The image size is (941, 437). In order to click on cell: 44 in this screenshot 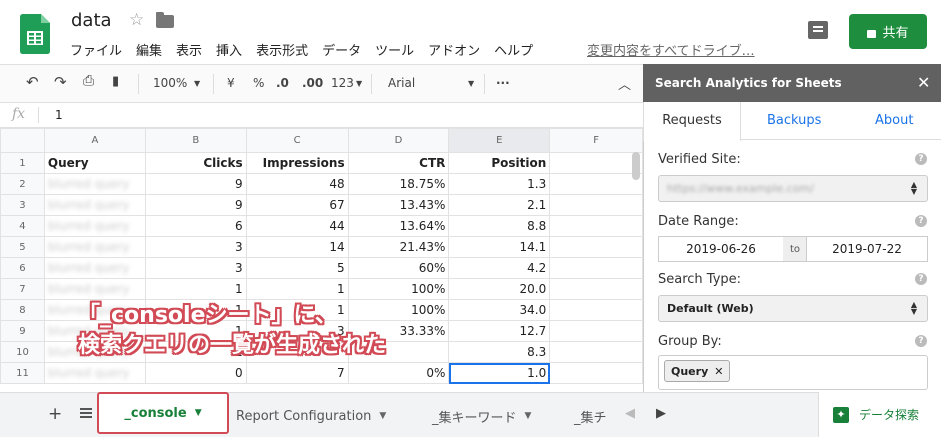, I will do `click(297, 226)`.